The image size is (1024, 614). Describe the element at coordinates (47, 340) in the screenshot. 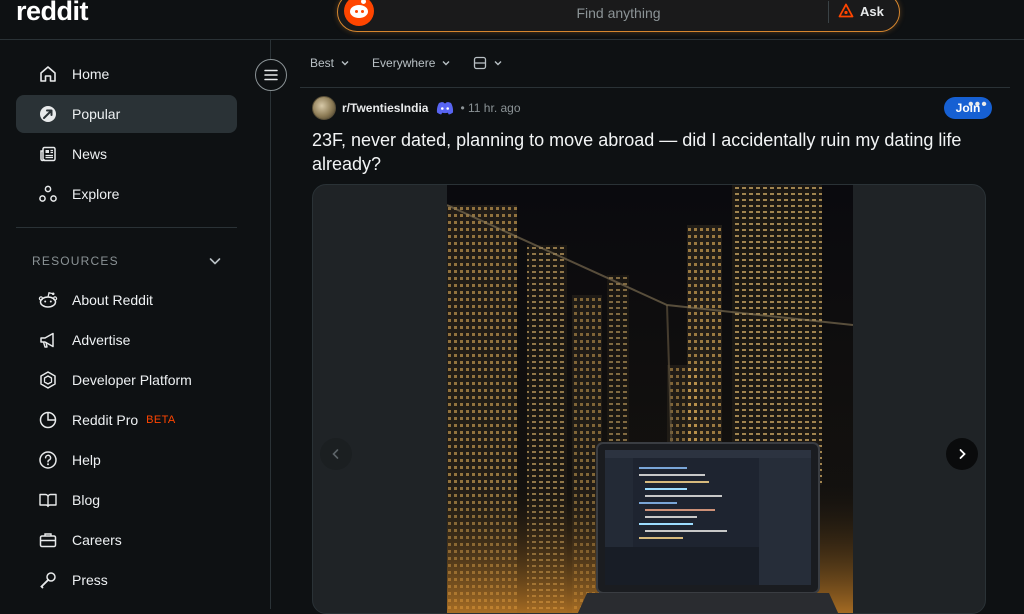

I see `megaphone-icon` at that location.